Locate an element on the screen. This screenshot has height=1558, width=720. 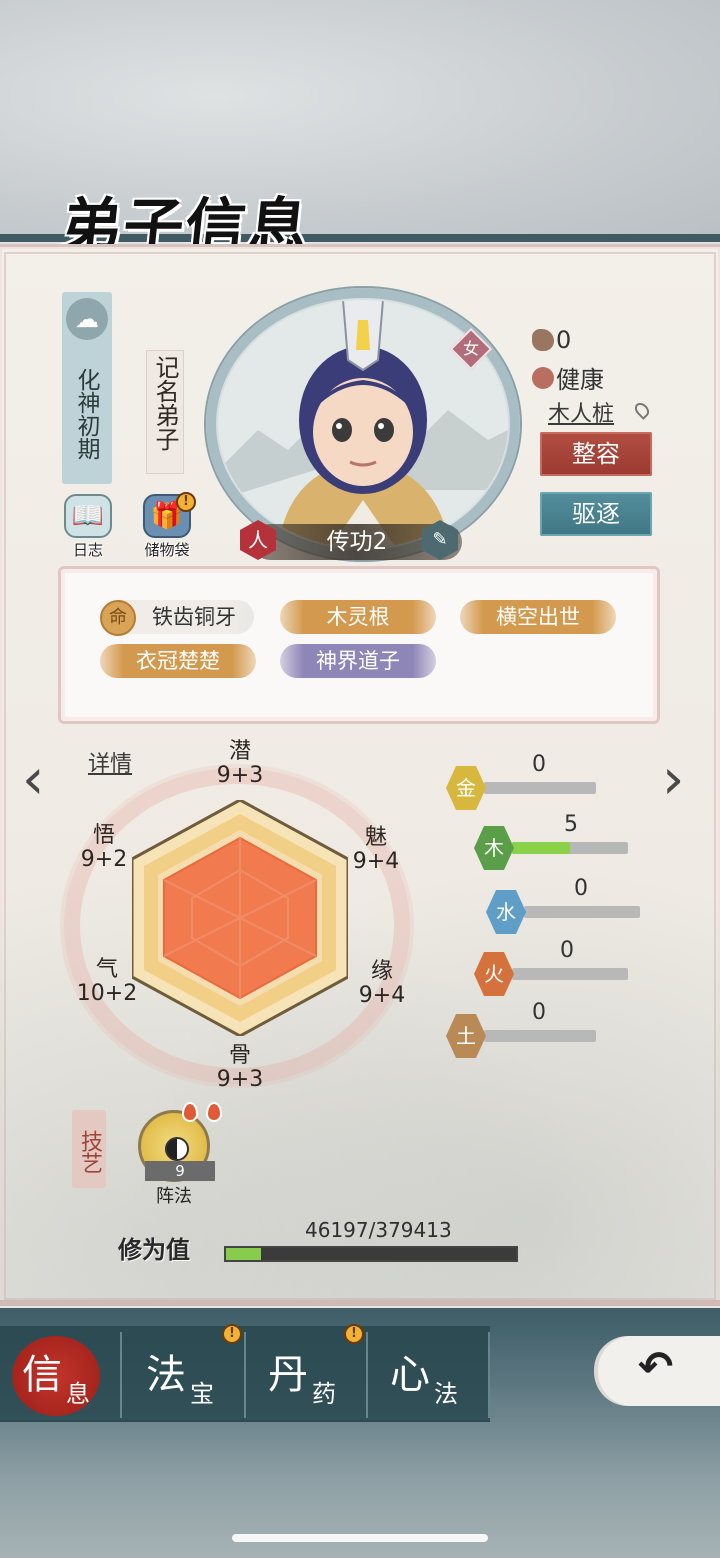
element-row-metal: 金 0 is located at coordinates (546, 781).